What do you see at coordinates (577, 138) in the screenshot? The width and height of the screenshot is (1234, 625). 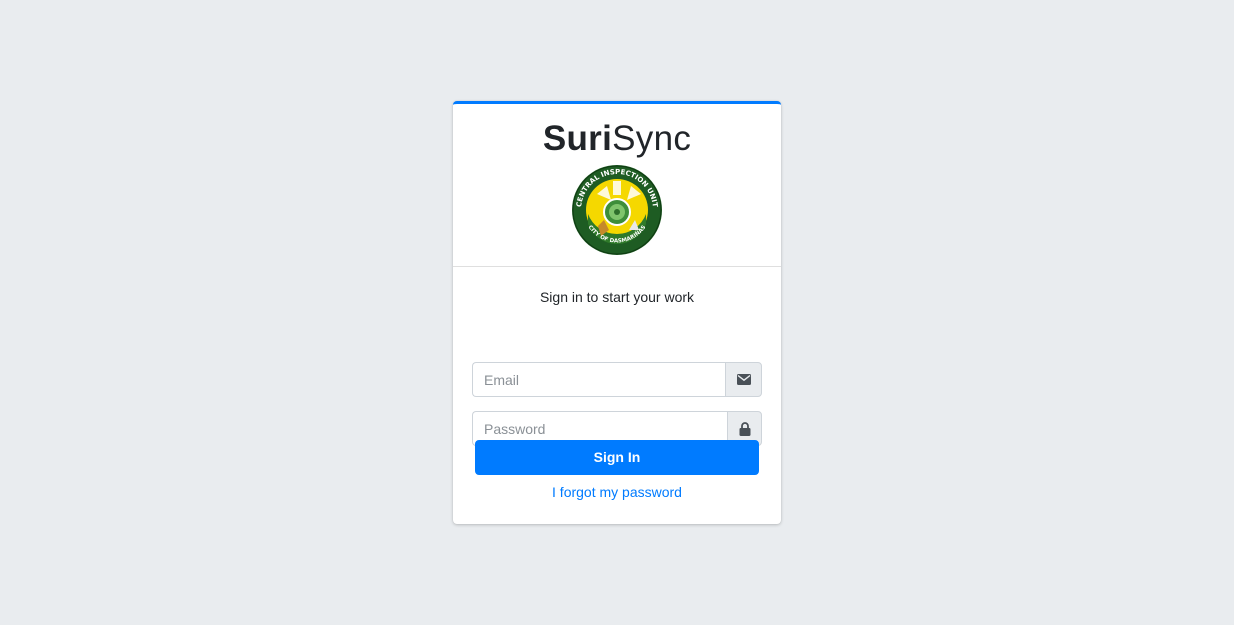 I see `brand-title-bold: Suri` at bounding box center [577, 138].